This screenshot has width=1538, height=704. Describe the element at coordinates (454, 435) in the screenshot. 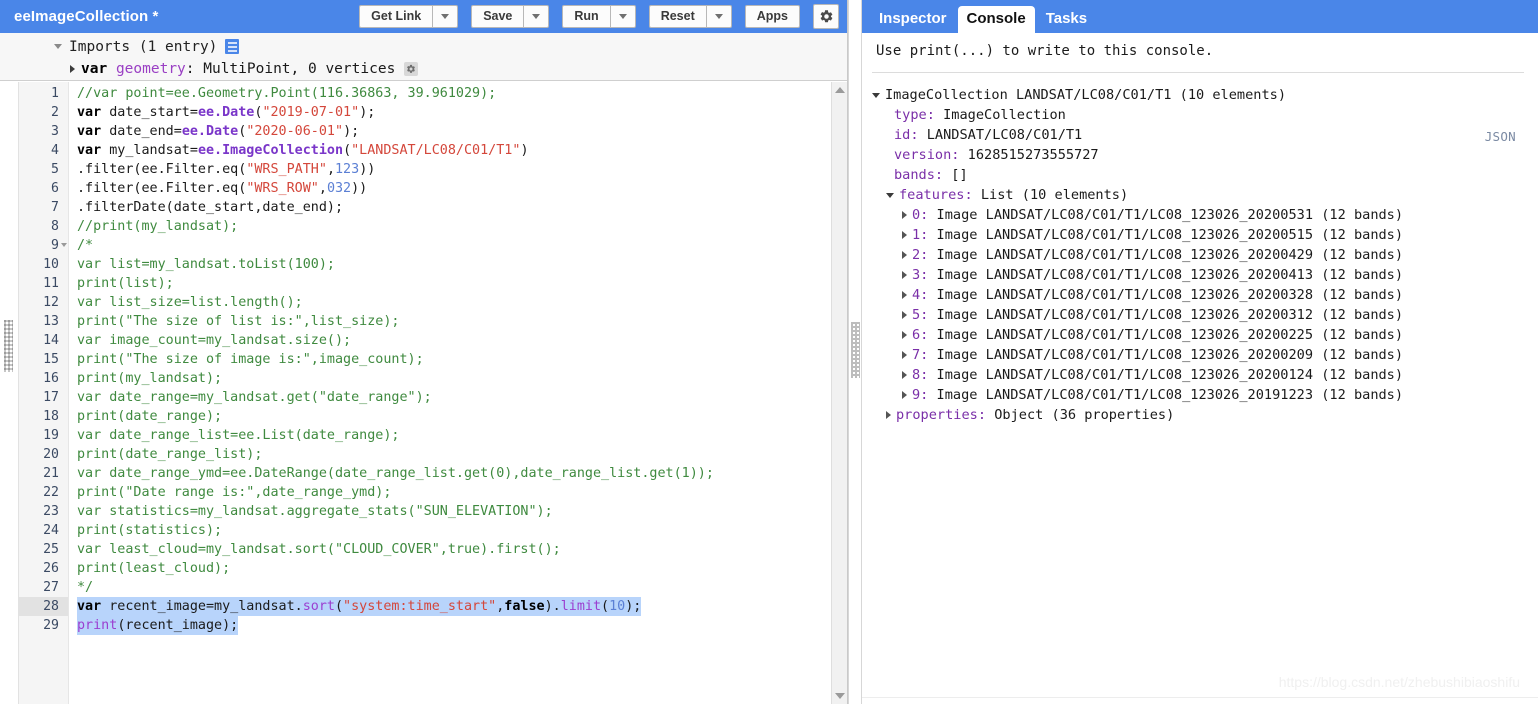

I see `code-line: var date_range_list=ee.List(date_range);` at that location.